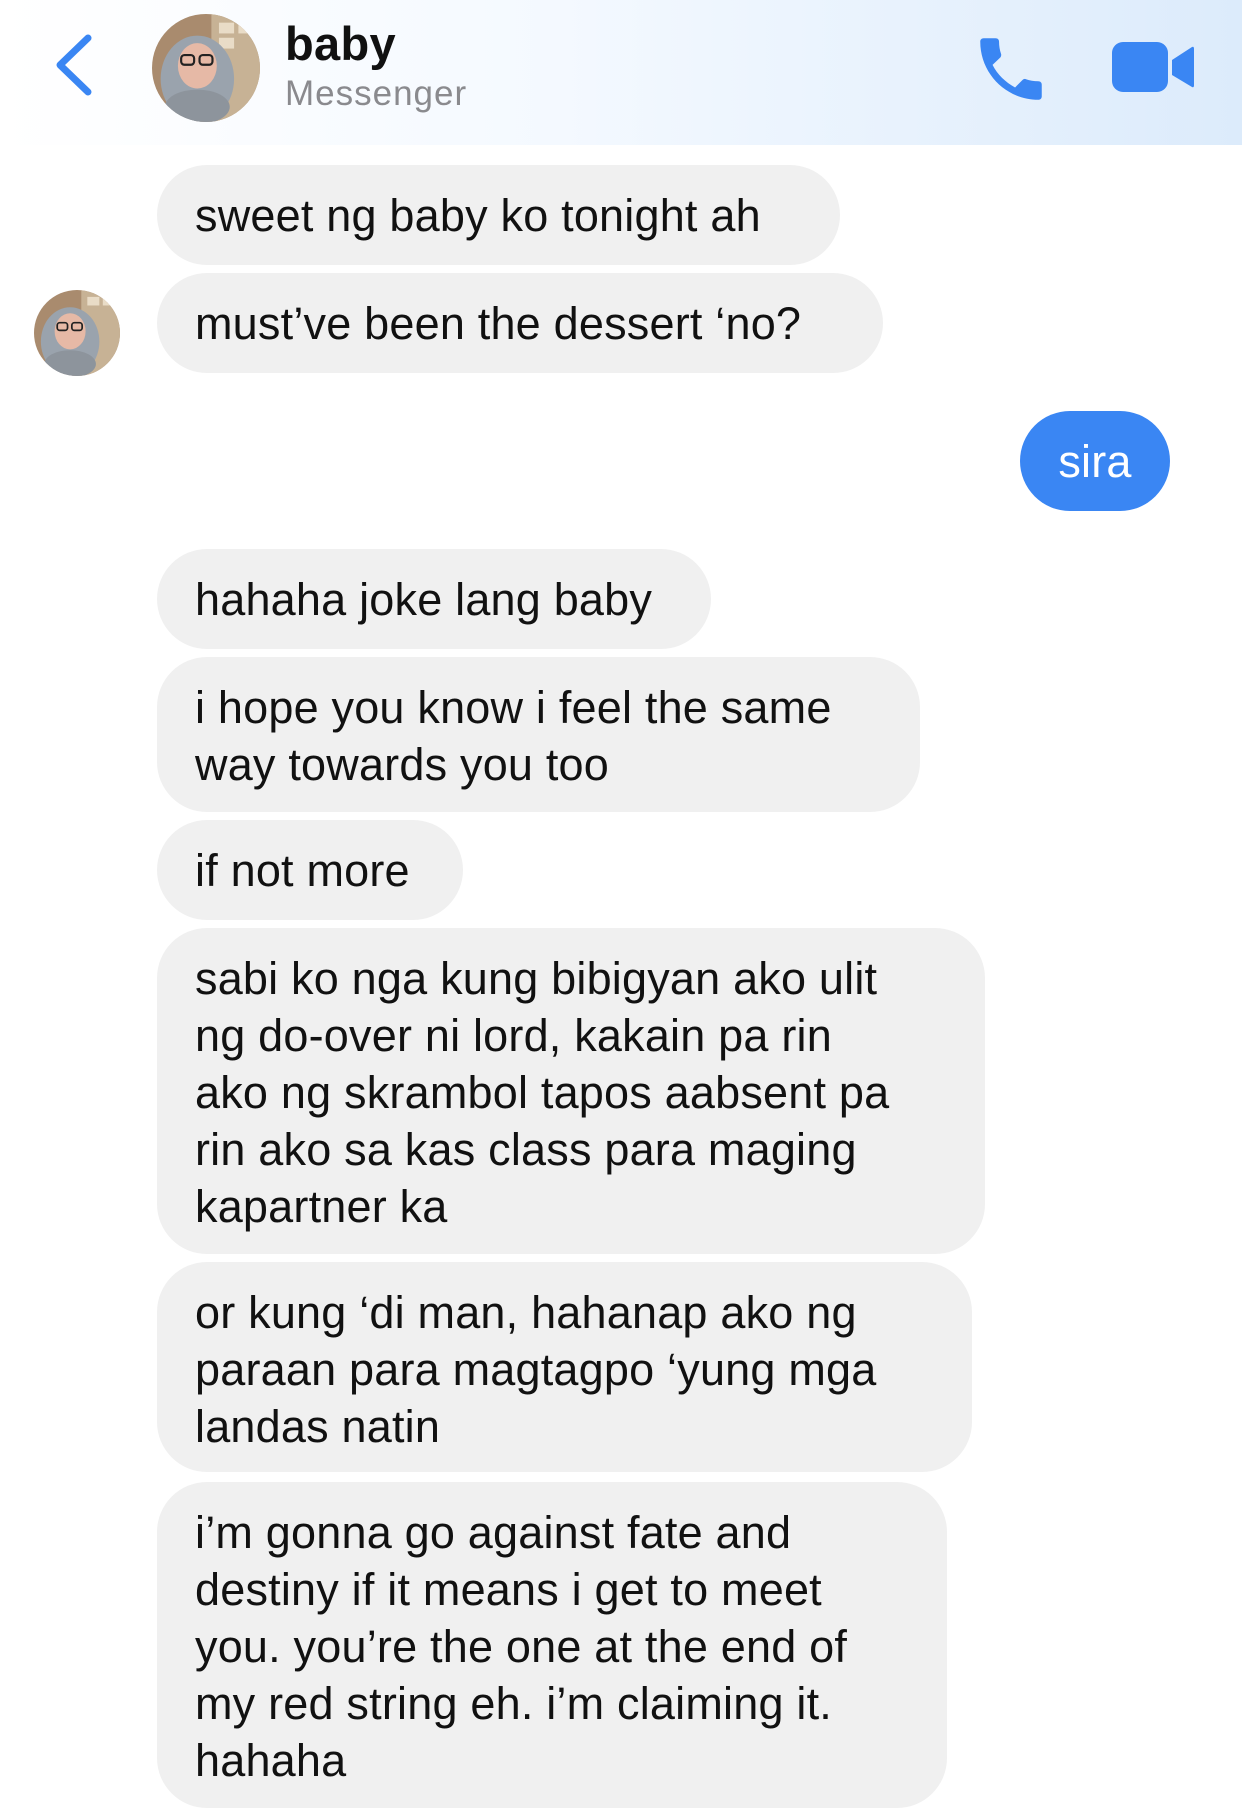  What do you see at coordinates (1095, 461) in the screenshot?
I see `message-bubble-sent: sira` at bounding box center [1095, 461].